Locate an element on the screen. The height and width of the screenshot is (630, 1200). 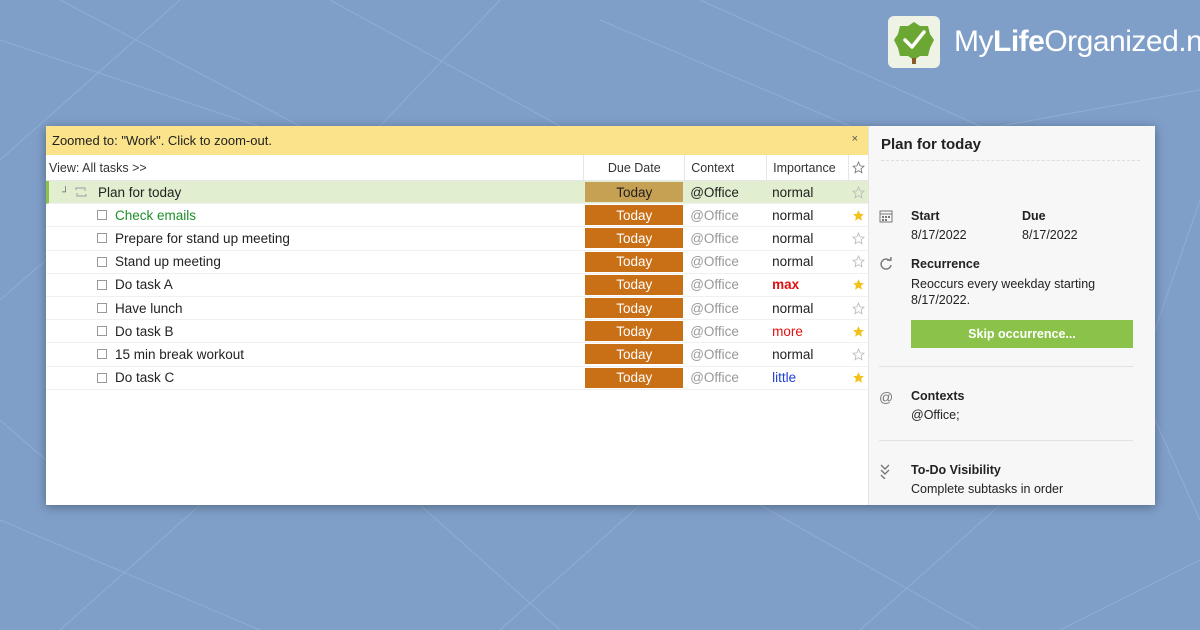
start-label: Start is located at coordinates (925, 216).